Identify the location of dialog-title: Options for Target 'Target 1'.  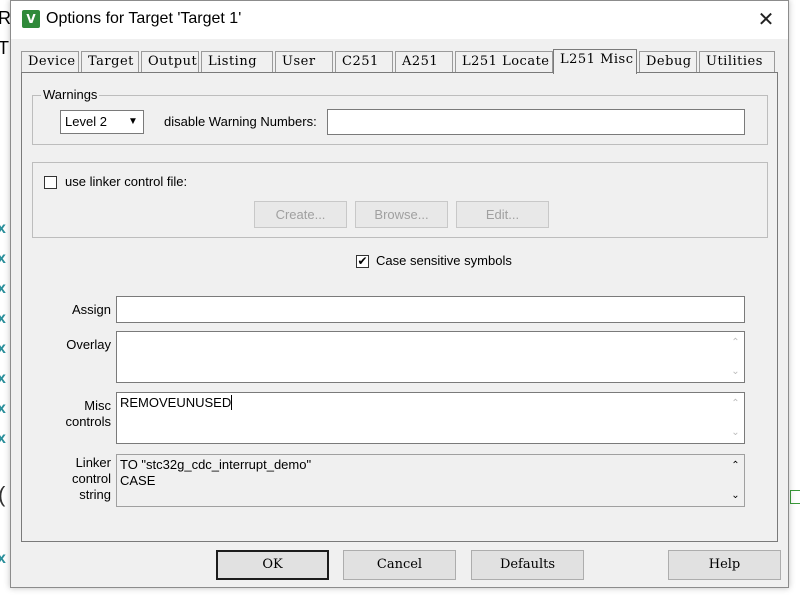
(144, 18).